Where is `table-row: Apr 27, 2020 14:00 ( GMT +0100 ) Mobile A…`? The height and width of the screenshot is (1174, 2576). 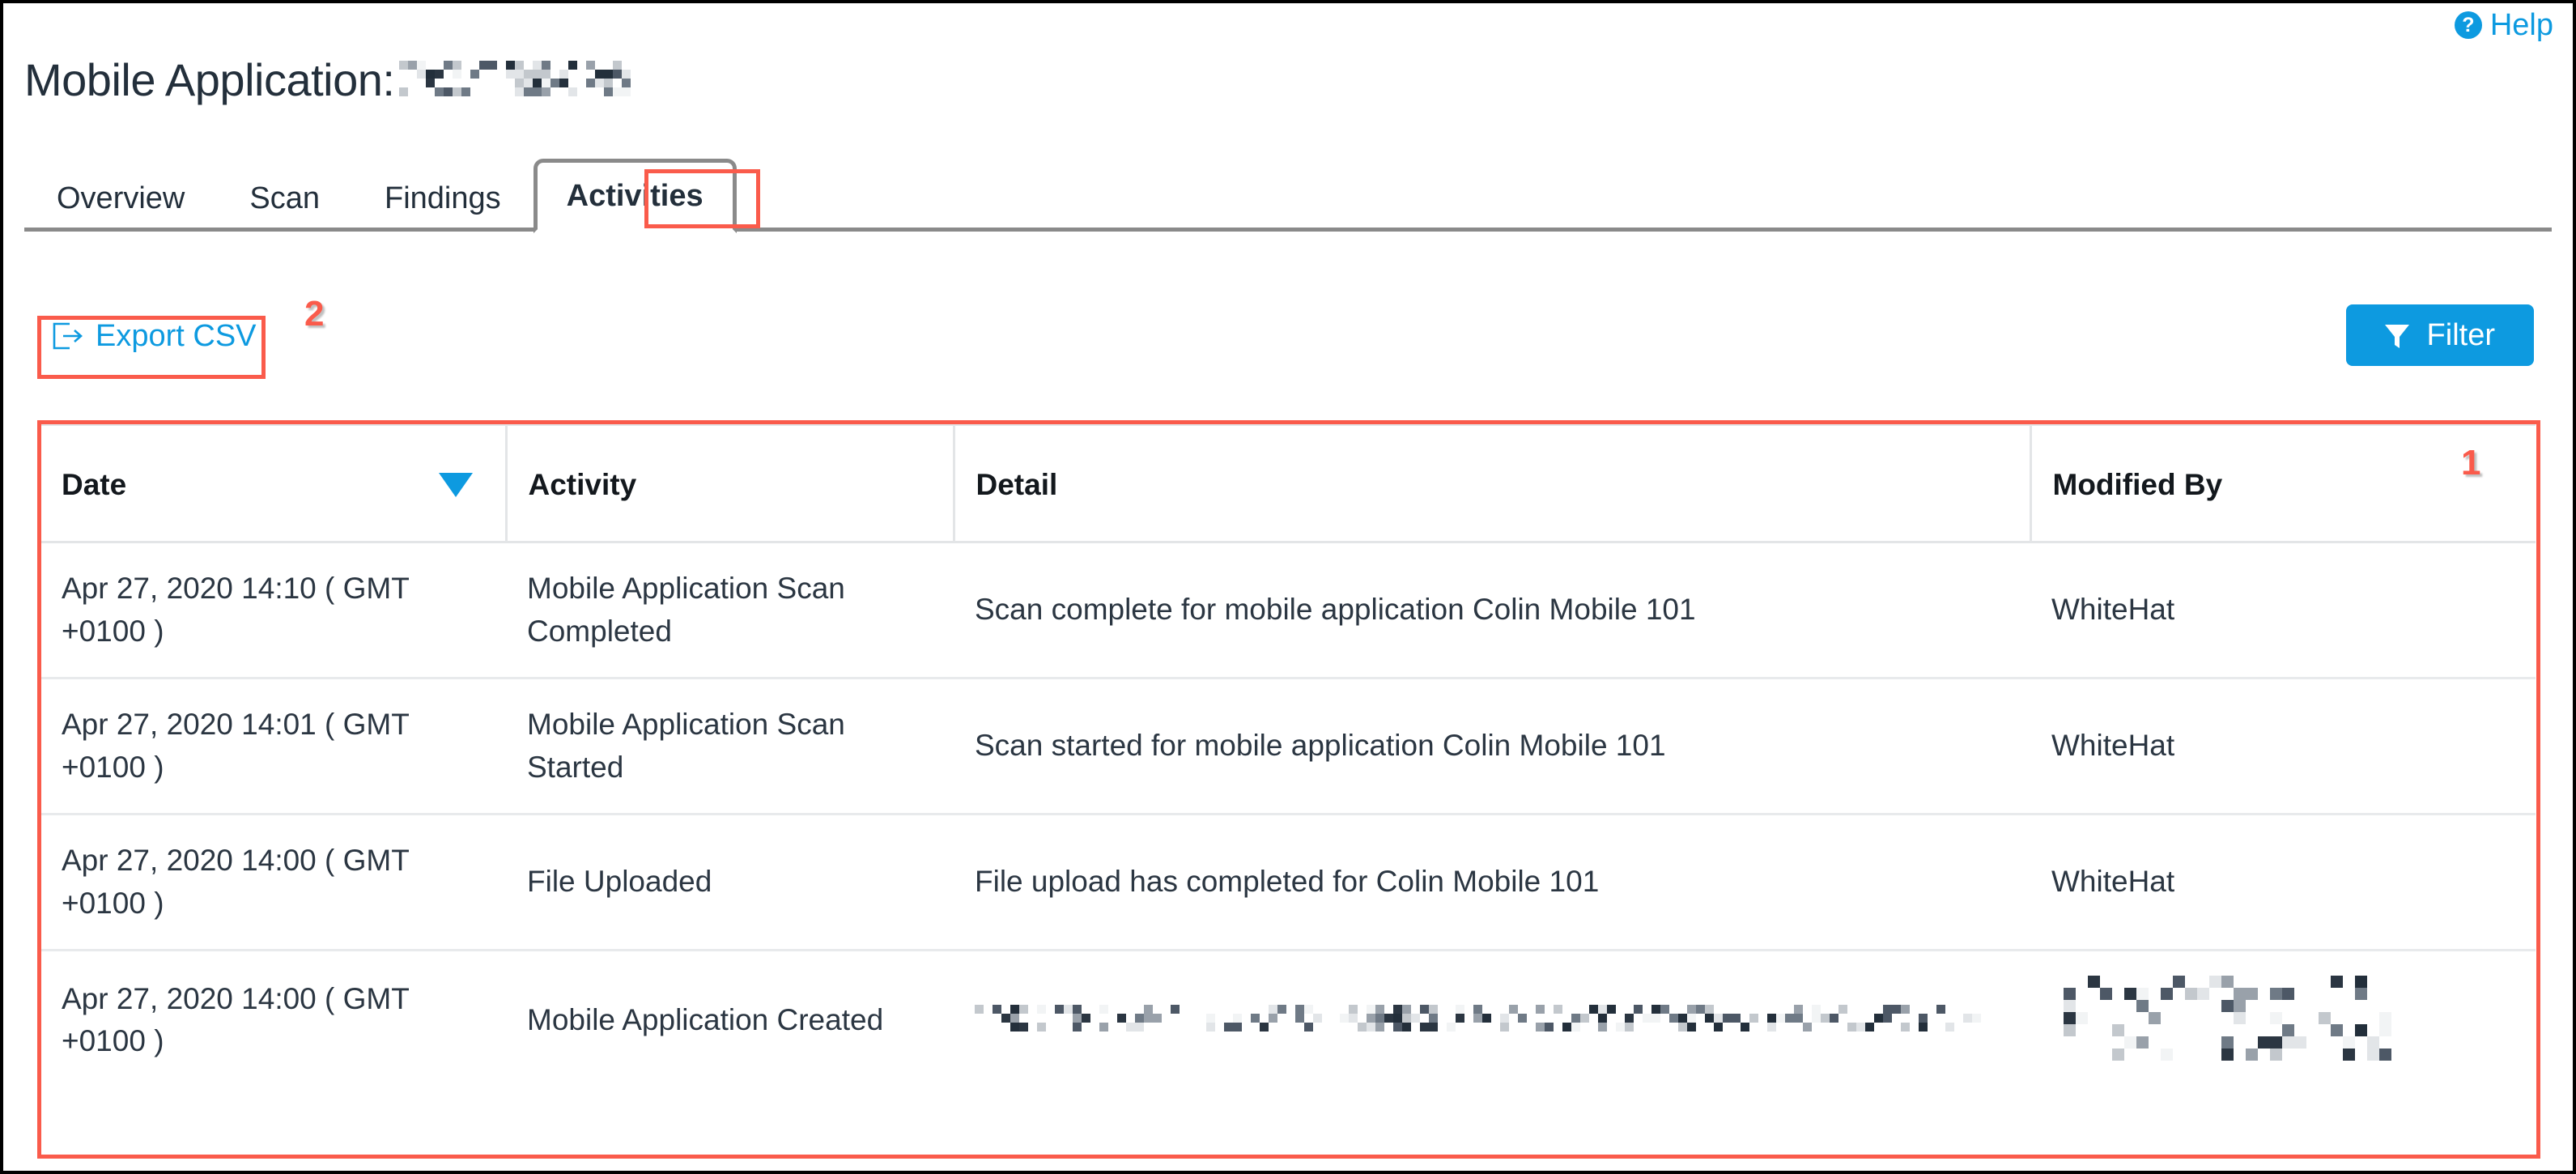
table-row: Apr 27, 2020 14:00 ( GMT +0100 ) Mobile A… is located at coordinates (1288, 1020).